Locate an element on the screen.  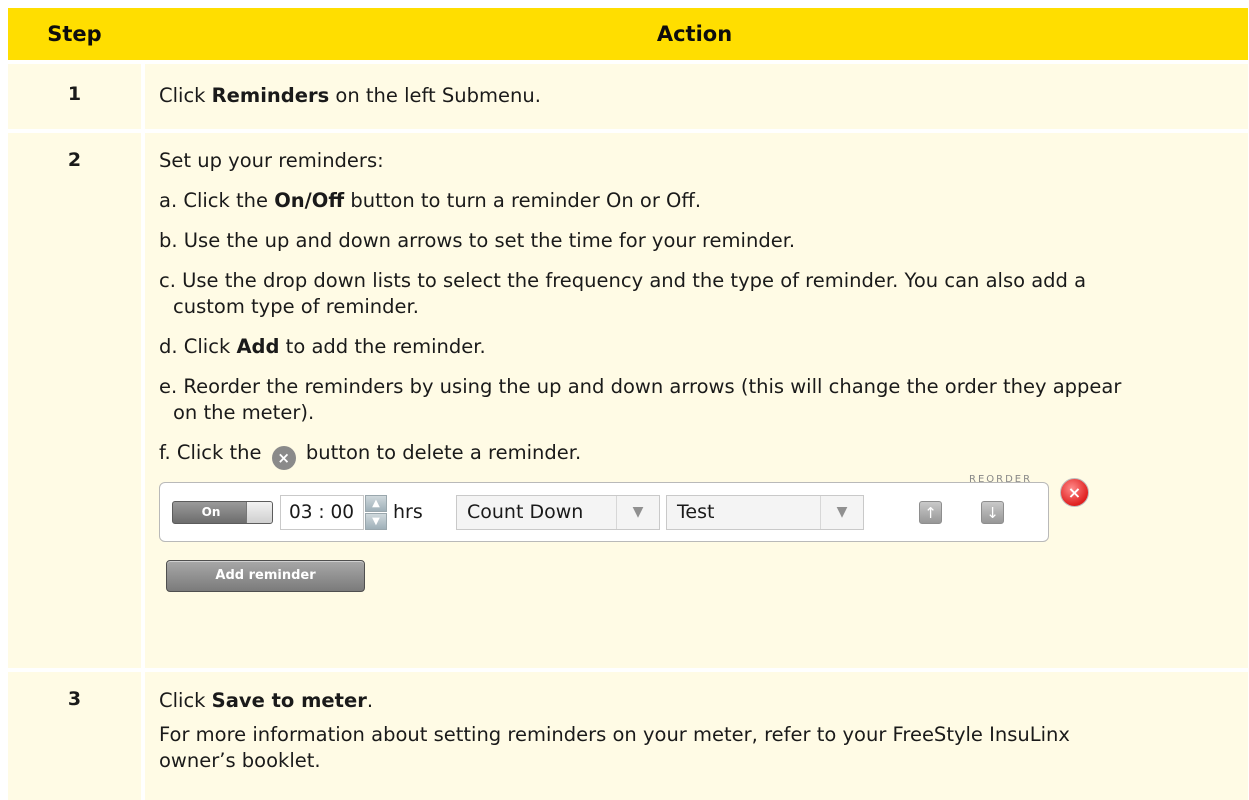
hrs-label: hrs is located at coordinates (408, 512).